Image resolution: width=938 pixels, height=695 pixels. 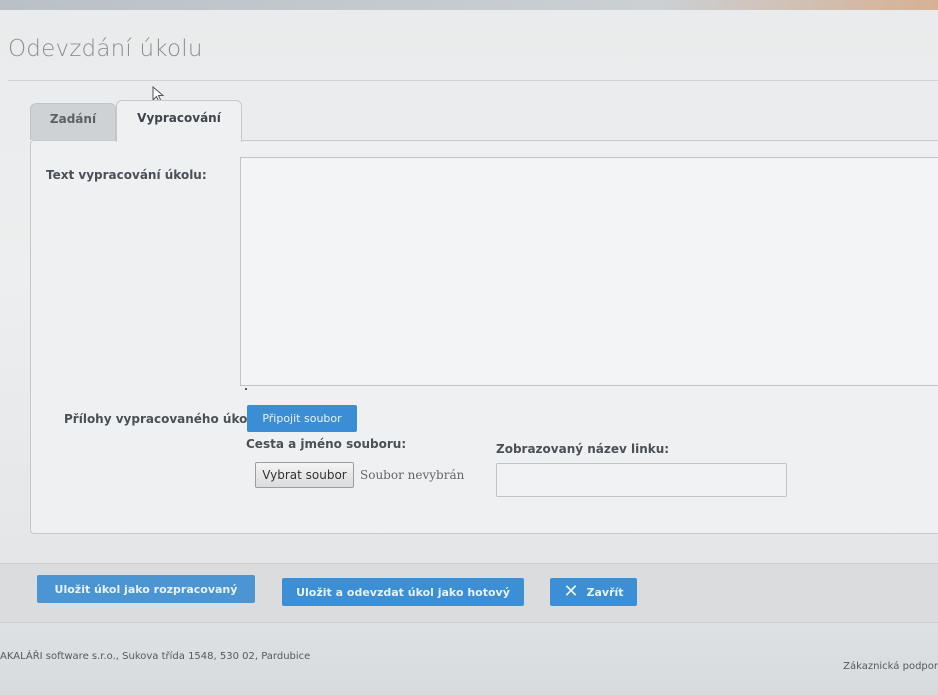 I want to click on link-name-label: Zobrazovaný název linku:, so click(x=583, y=449).